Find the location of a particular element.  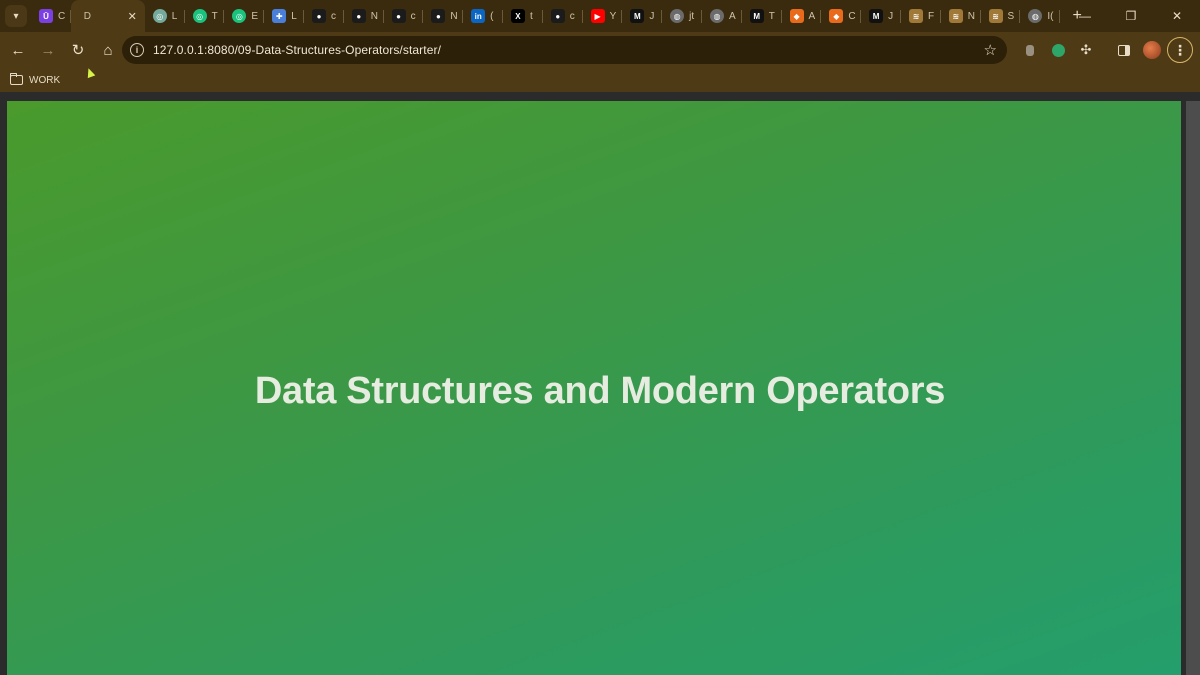

home-button: ⌂ is located at coordinates (108, 50).